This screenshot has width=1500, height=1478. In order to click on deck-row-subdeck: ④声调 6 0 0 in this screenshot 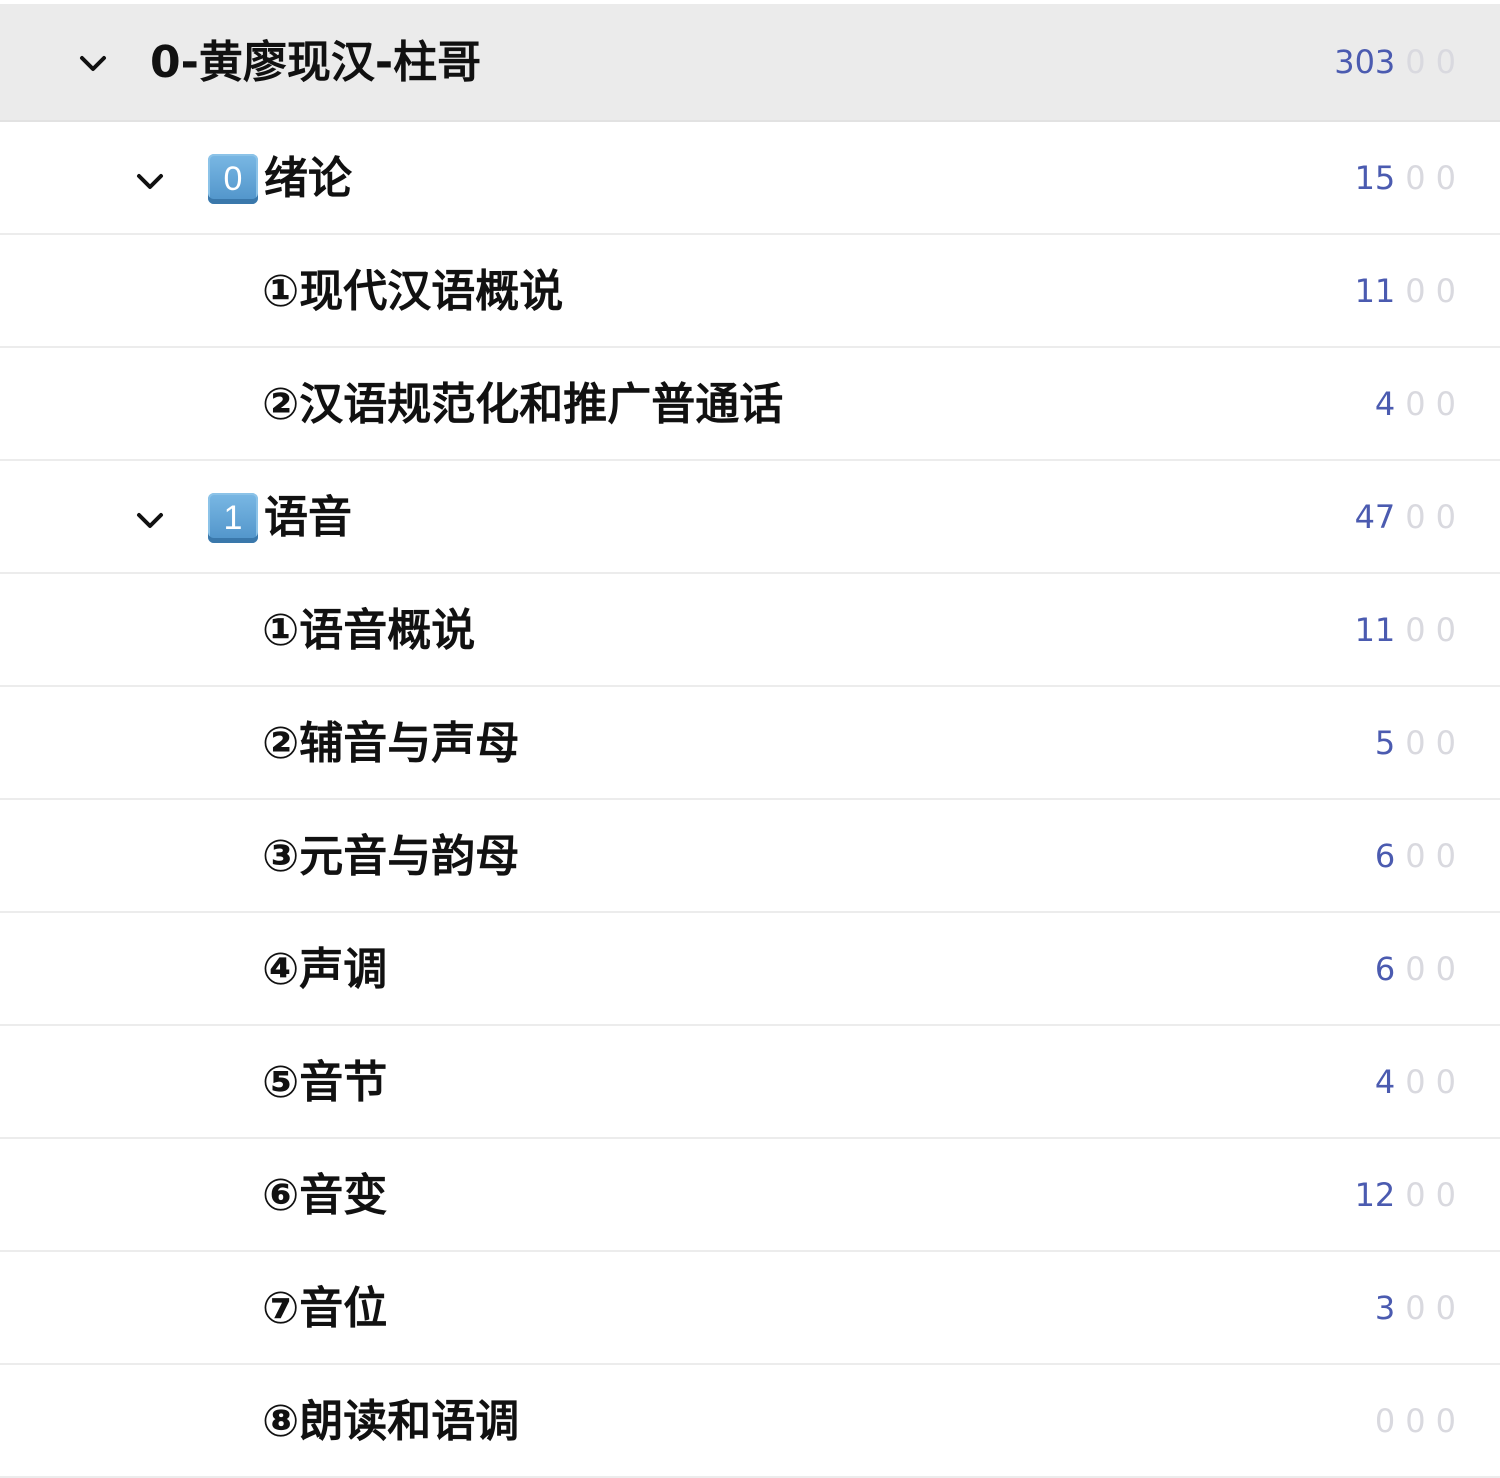, I will do `click(750, 969)`.